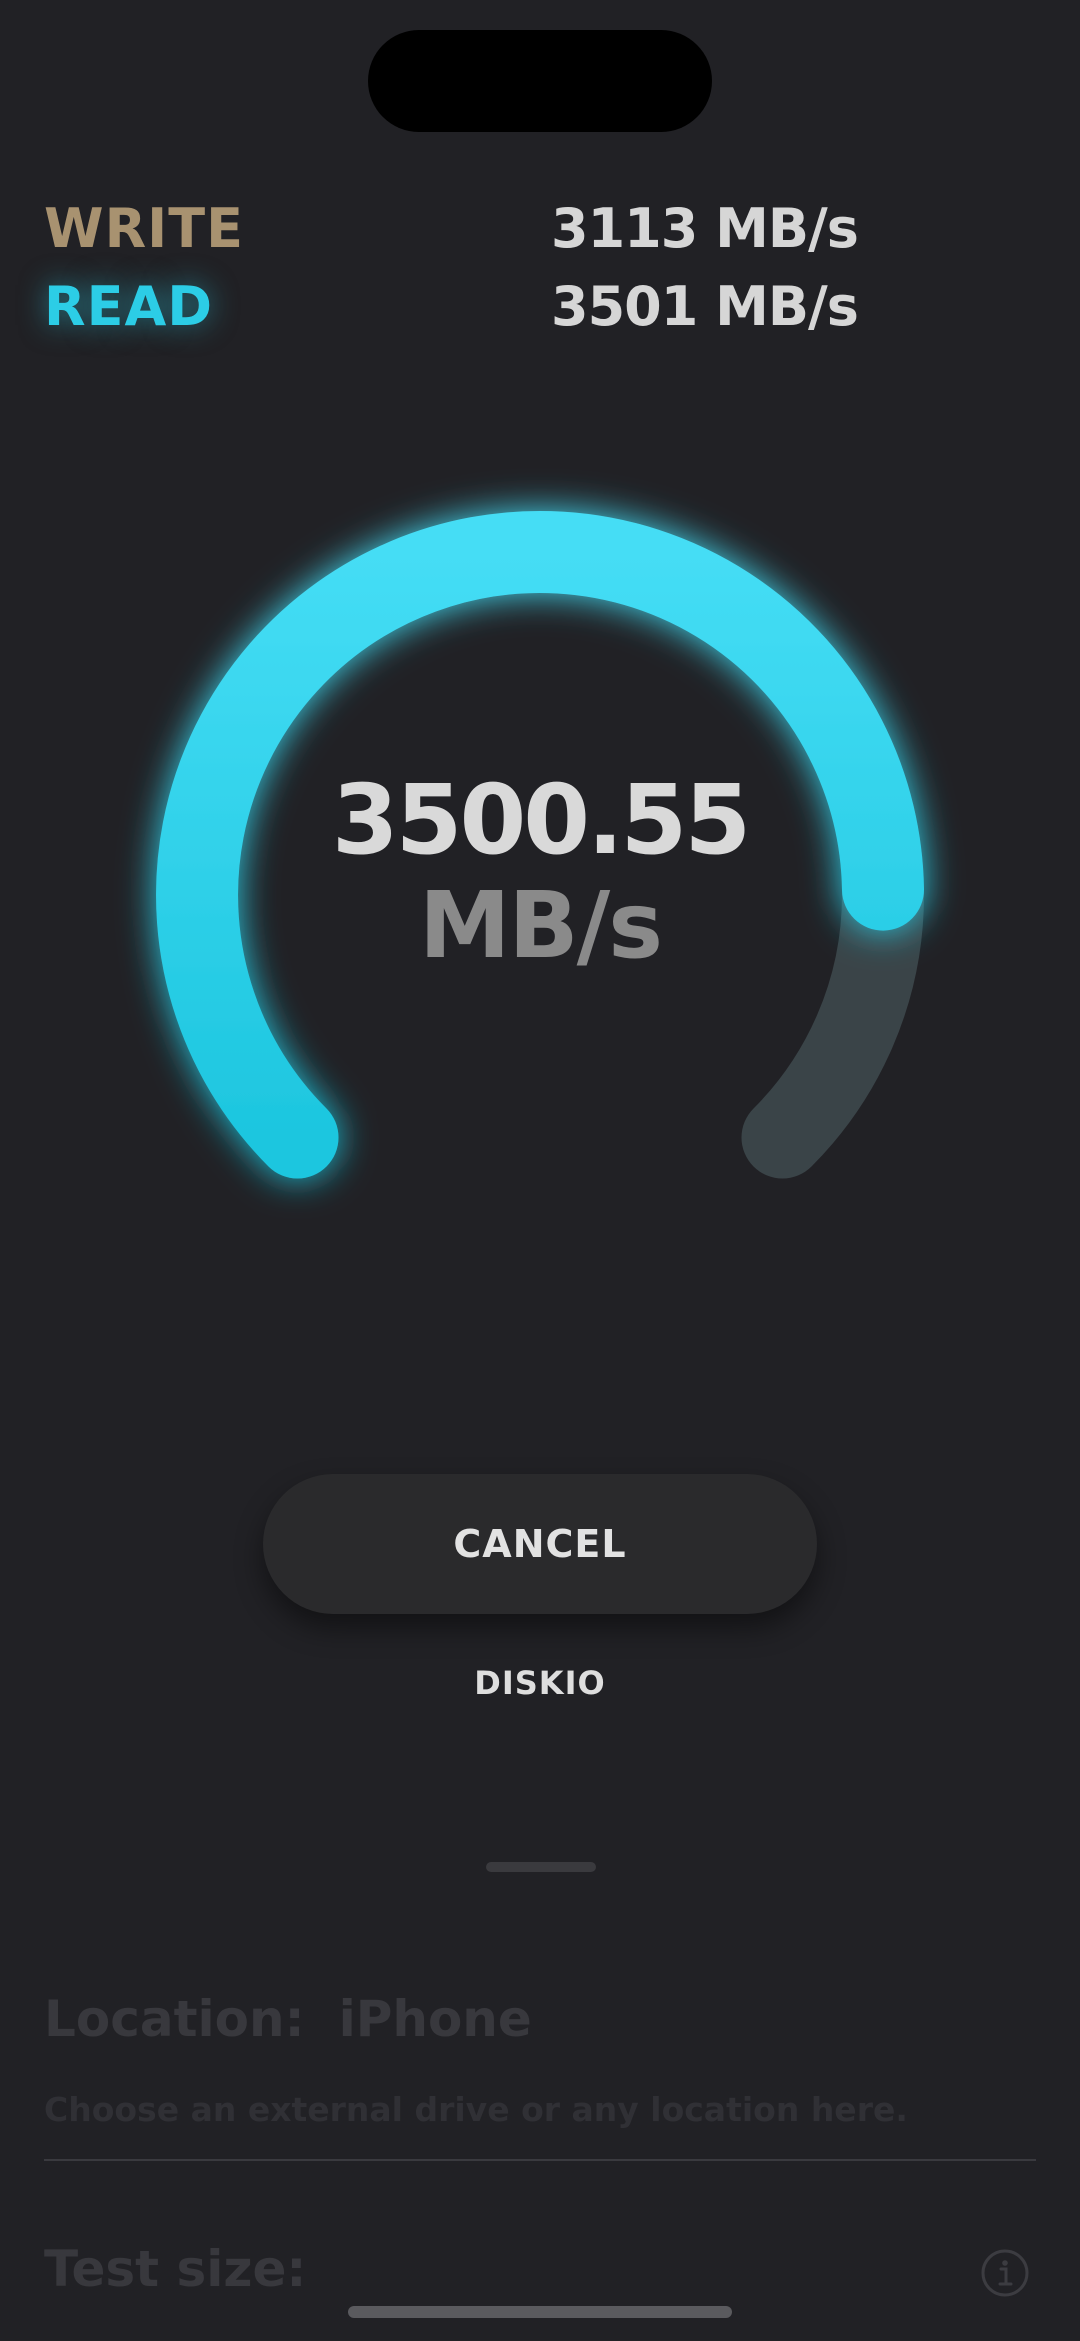 The image size is (1080, 2341). I want to click on divider, so click(540, 2160).